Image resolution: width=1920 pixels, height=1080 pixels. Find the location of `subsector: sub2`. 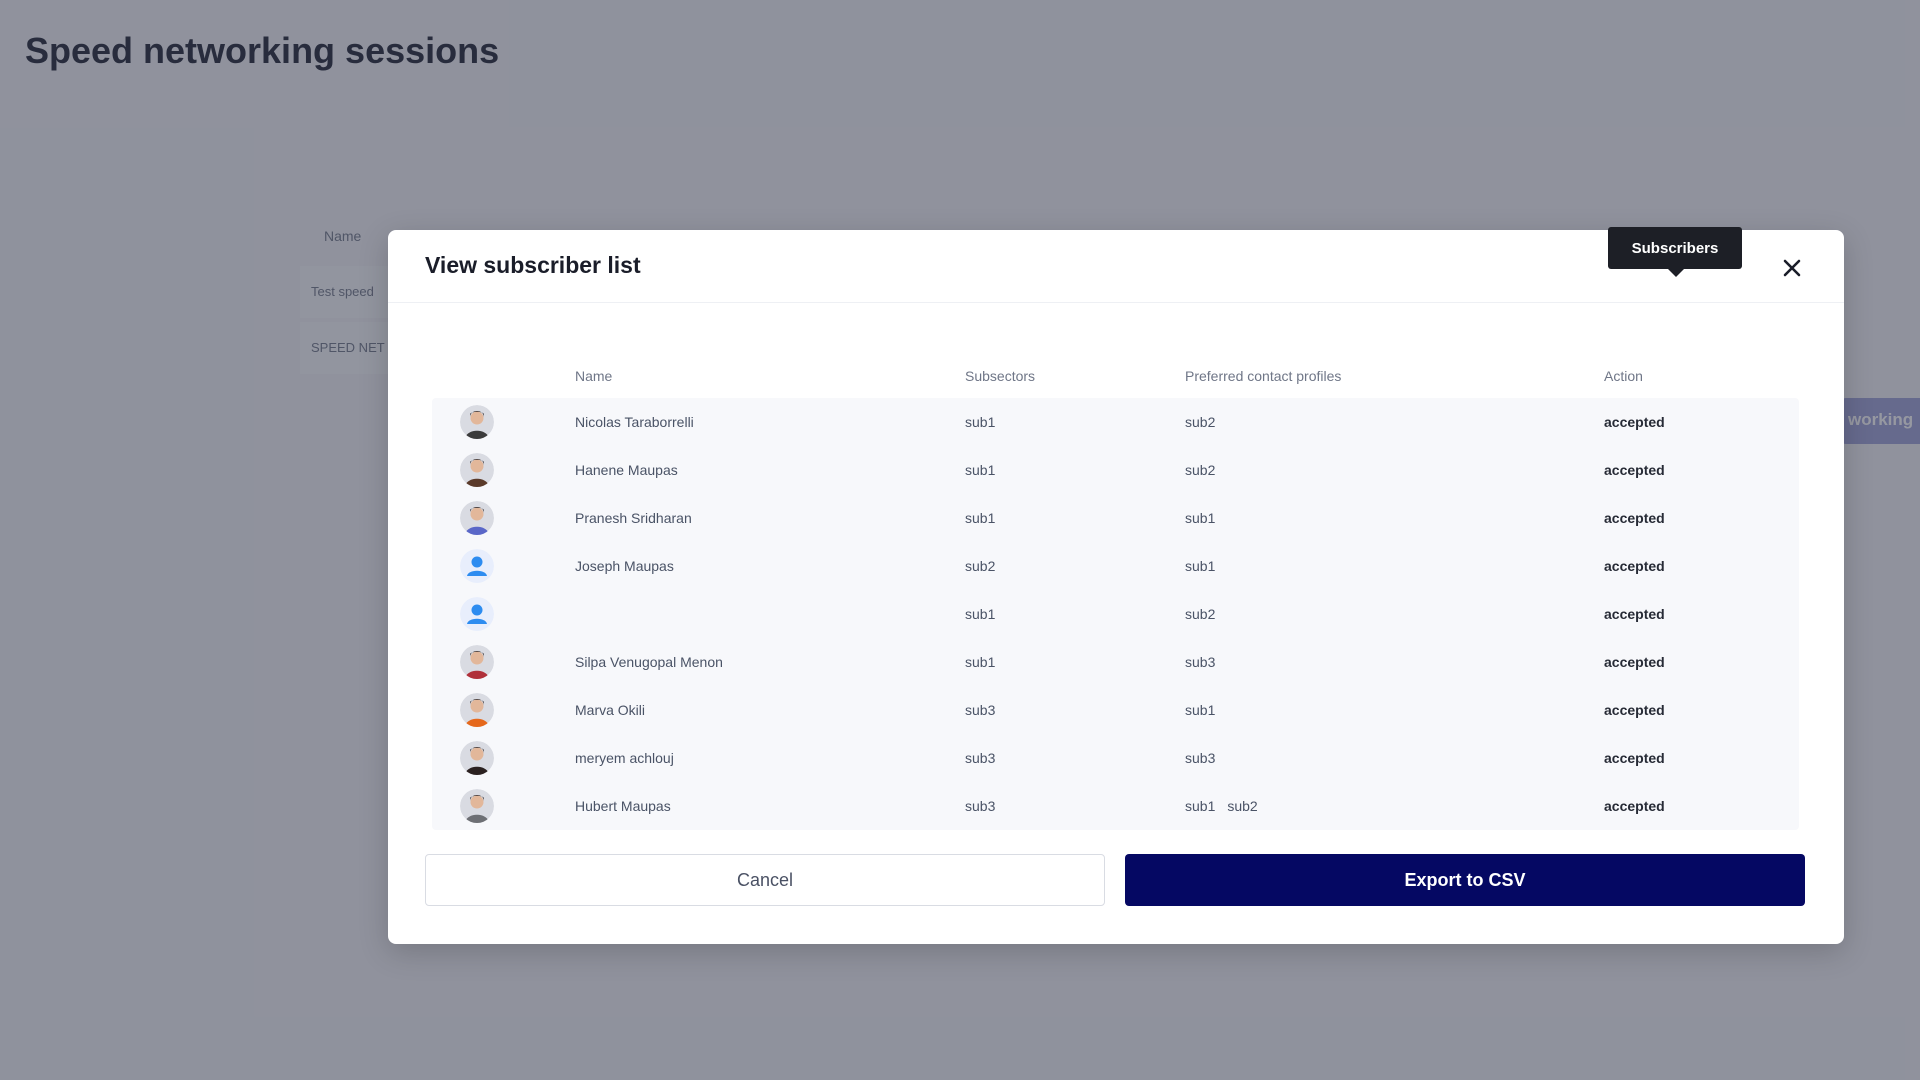

subsector: sub2 is located at coordinates (980, 566).